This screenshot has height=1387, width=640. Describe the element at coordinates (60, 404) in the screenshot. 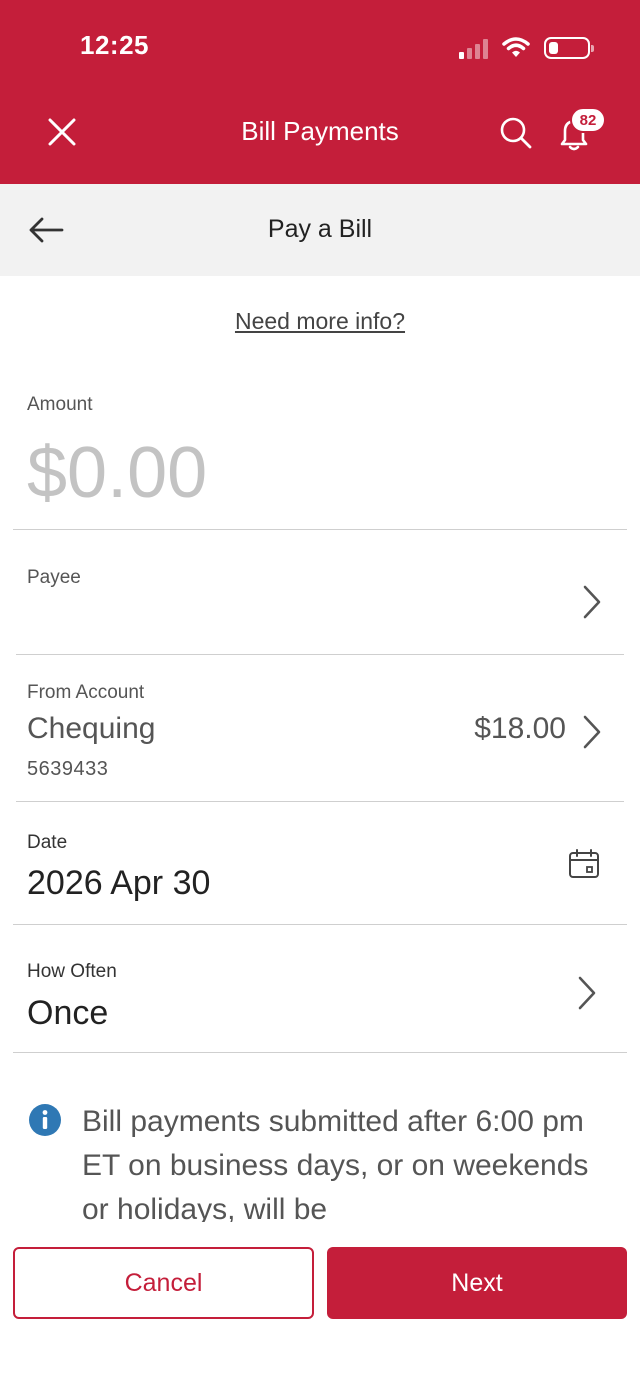

I see `amount-label: Amount` at that location.